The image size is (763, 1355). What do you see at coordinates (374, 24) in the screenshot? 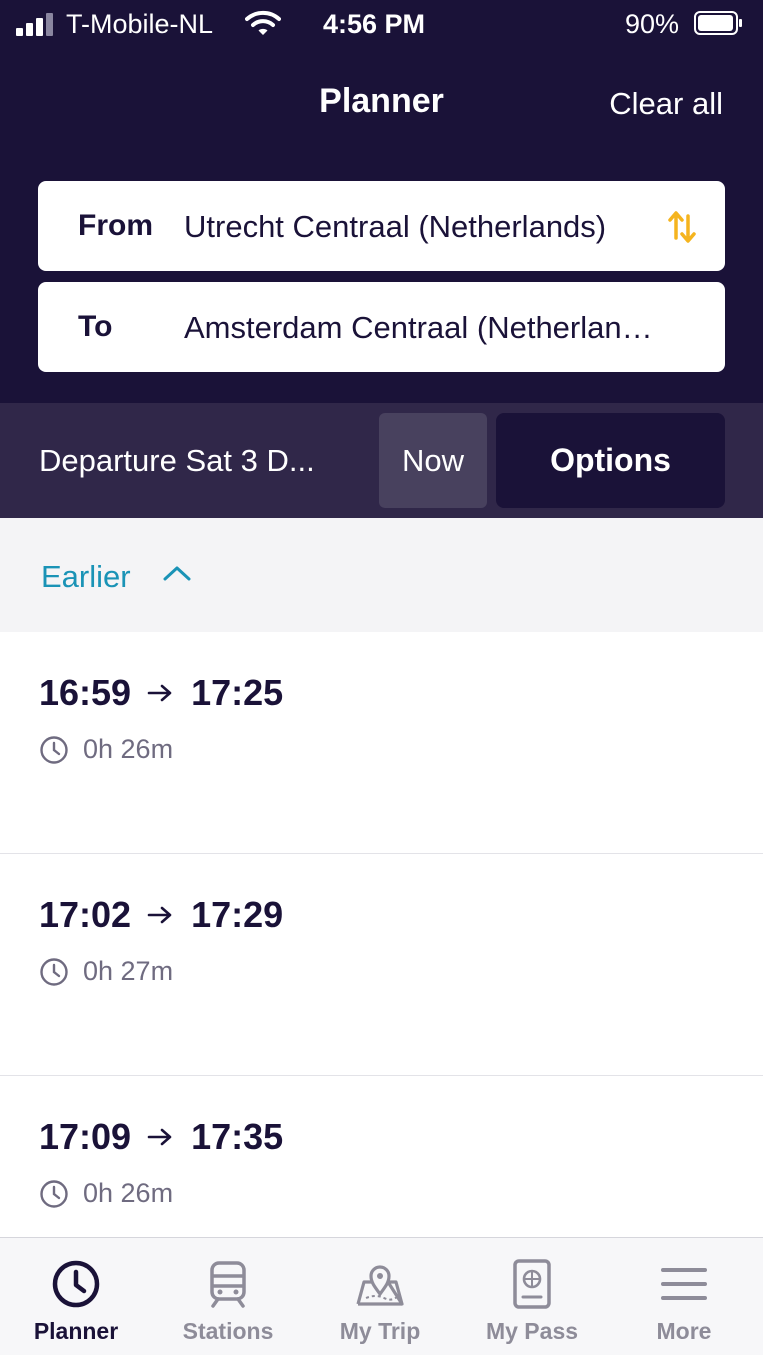
I see `clock-time: 4:56 PM` at bounding box center [374, 24].